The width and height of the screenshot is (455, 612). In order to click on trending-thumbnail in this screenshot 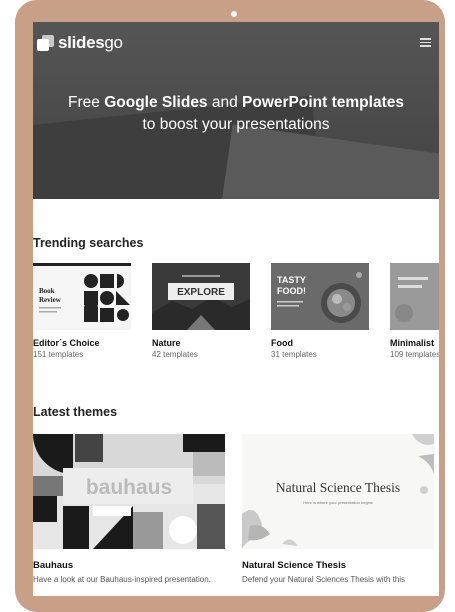, I will do `click(414, 296)`.